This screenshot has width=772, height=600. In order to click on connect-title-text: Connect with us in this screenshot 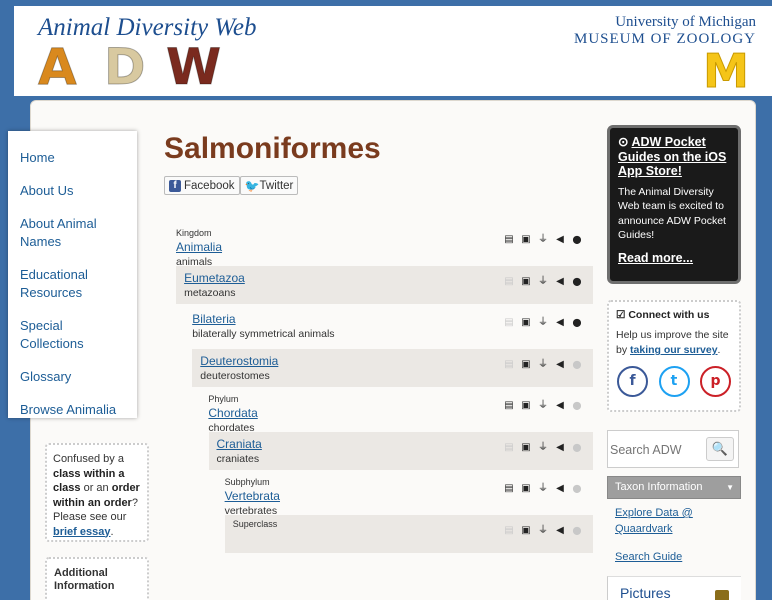, I will do `click(669, 315)`.